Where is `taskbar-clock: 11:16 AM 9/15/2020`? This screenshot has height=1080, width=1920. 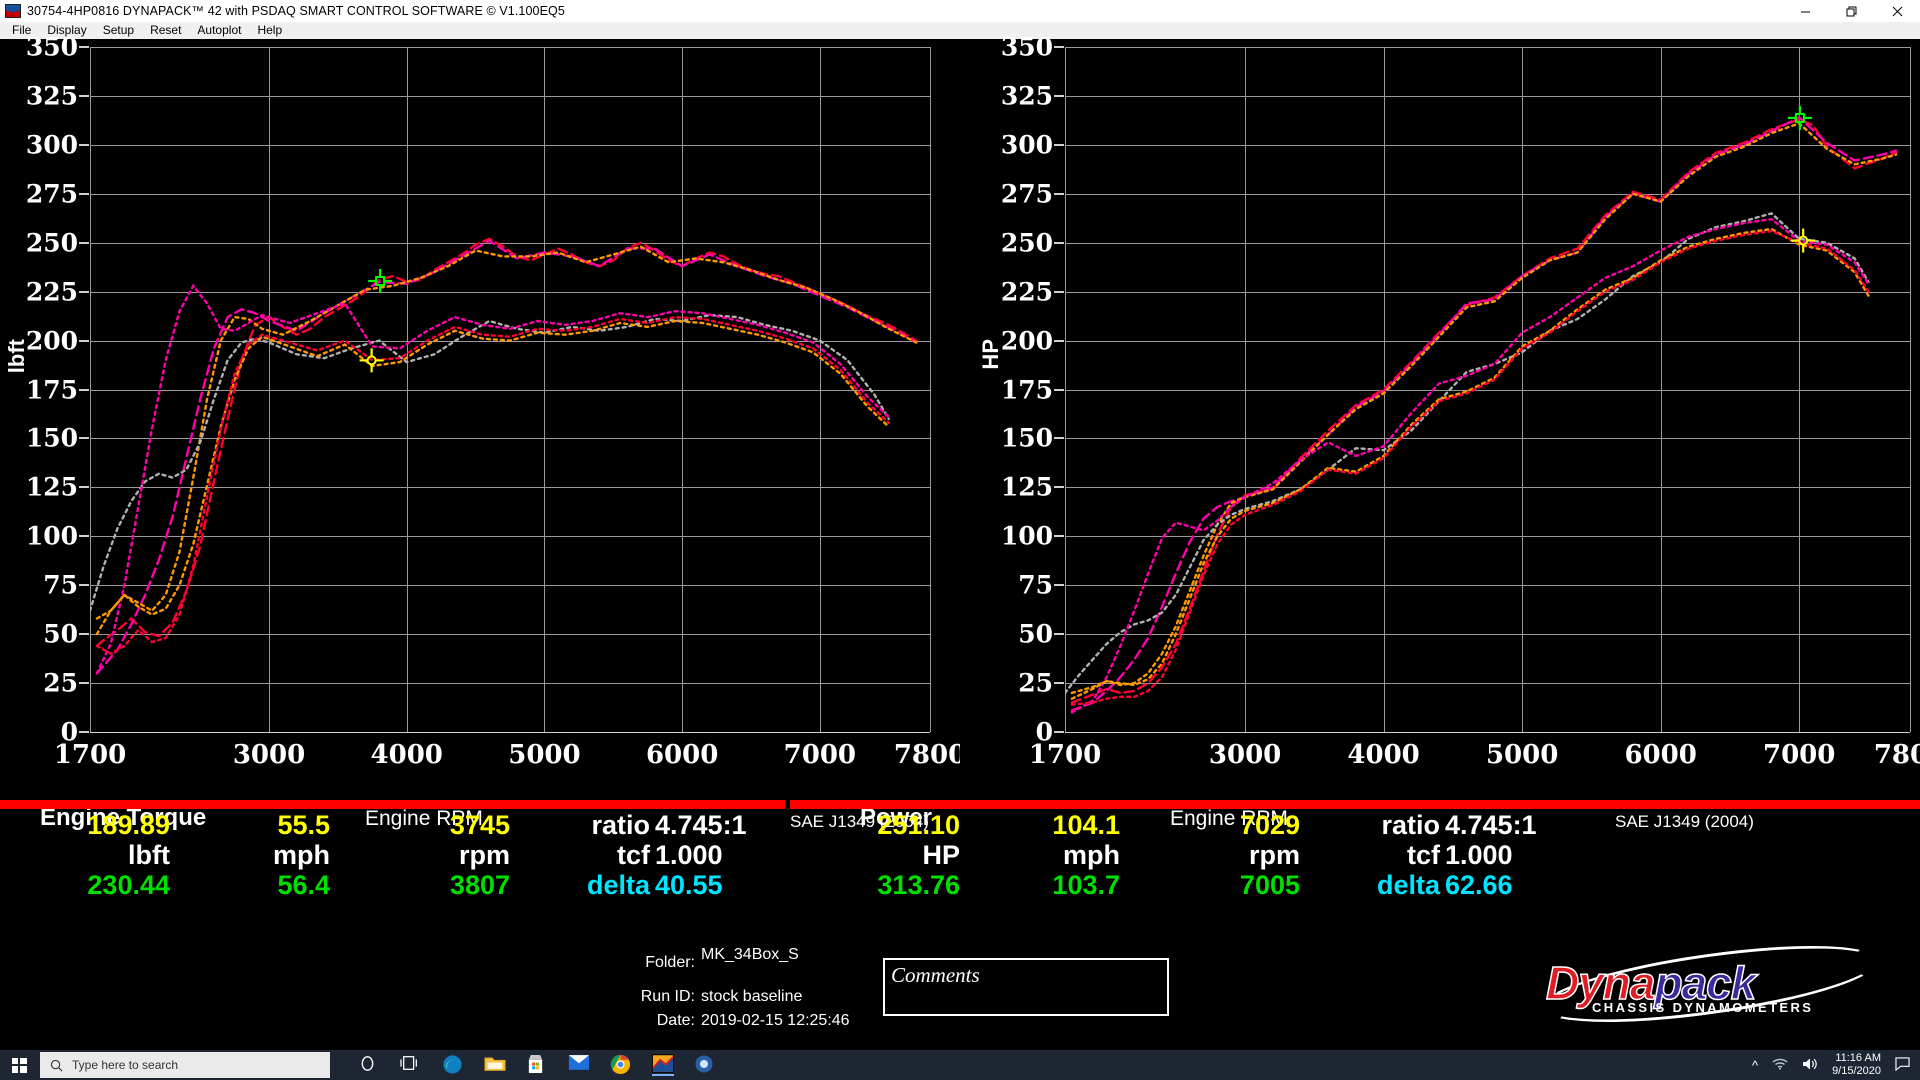 taskbar-clock: 11:16 AM 9/15/2020 is located at coordinates (1856, 1065).